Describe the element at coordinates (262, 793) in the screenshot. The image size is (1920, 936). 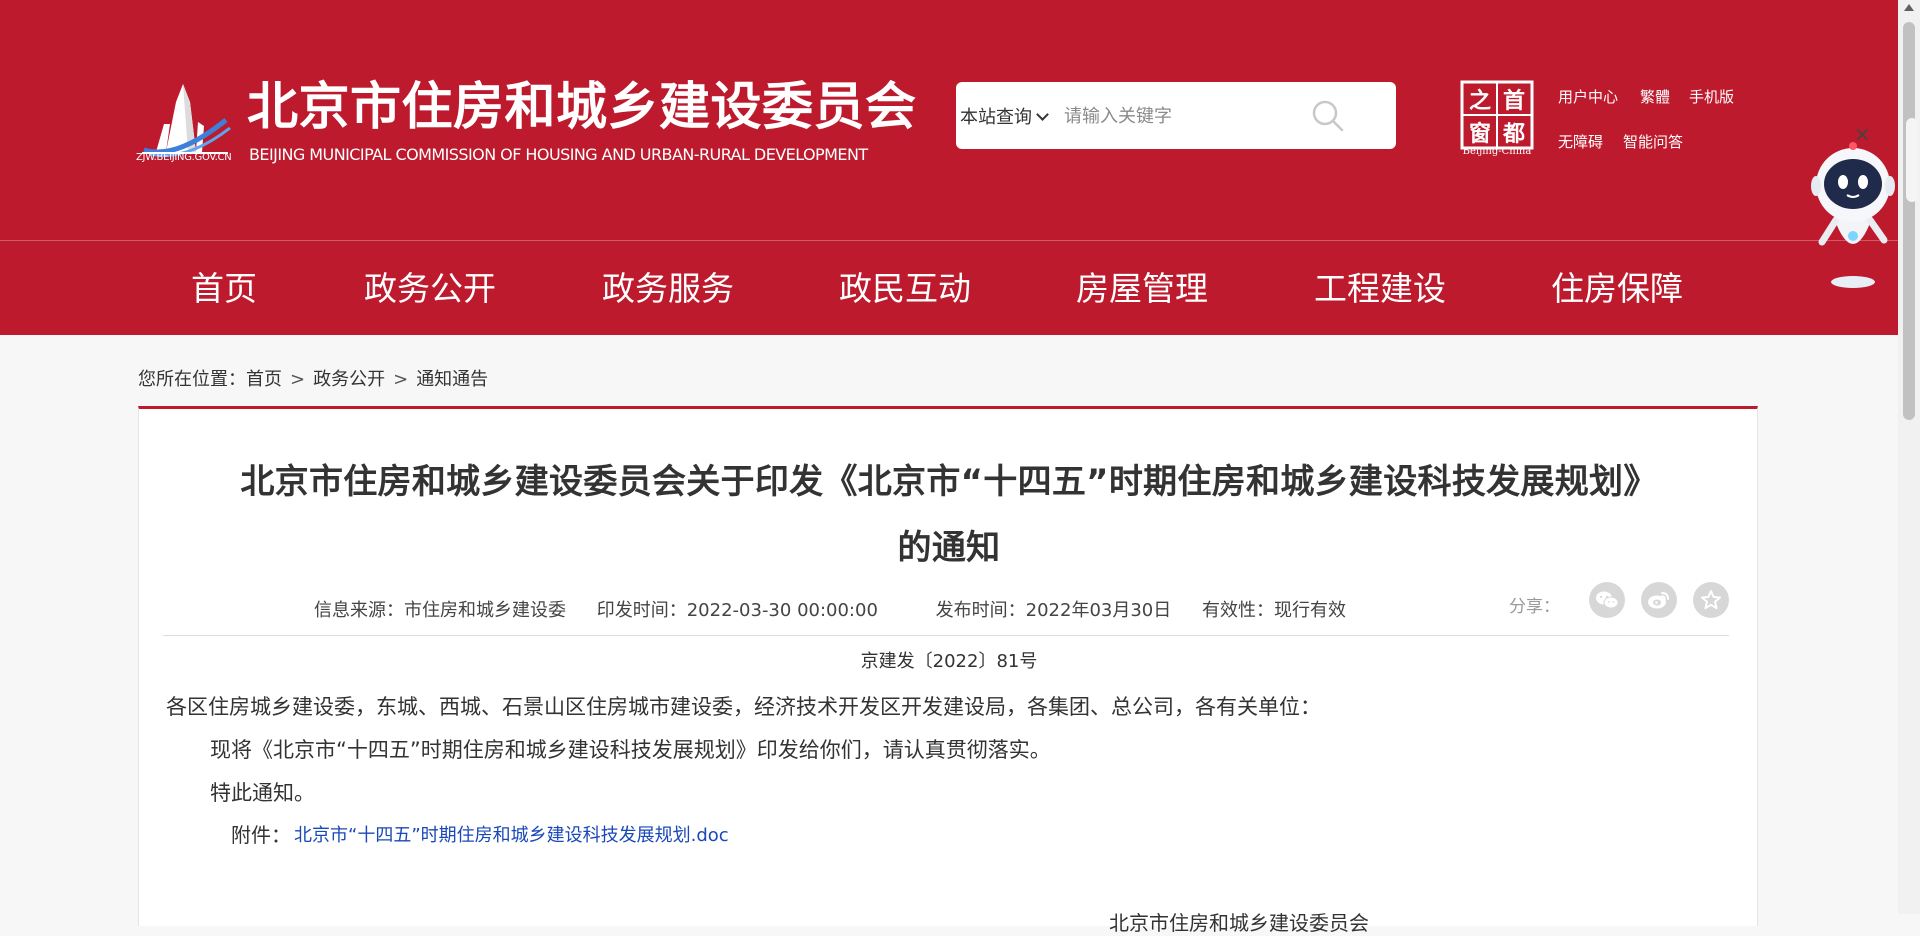
I see `article-paragraph-2: 特此通知。` at that location.